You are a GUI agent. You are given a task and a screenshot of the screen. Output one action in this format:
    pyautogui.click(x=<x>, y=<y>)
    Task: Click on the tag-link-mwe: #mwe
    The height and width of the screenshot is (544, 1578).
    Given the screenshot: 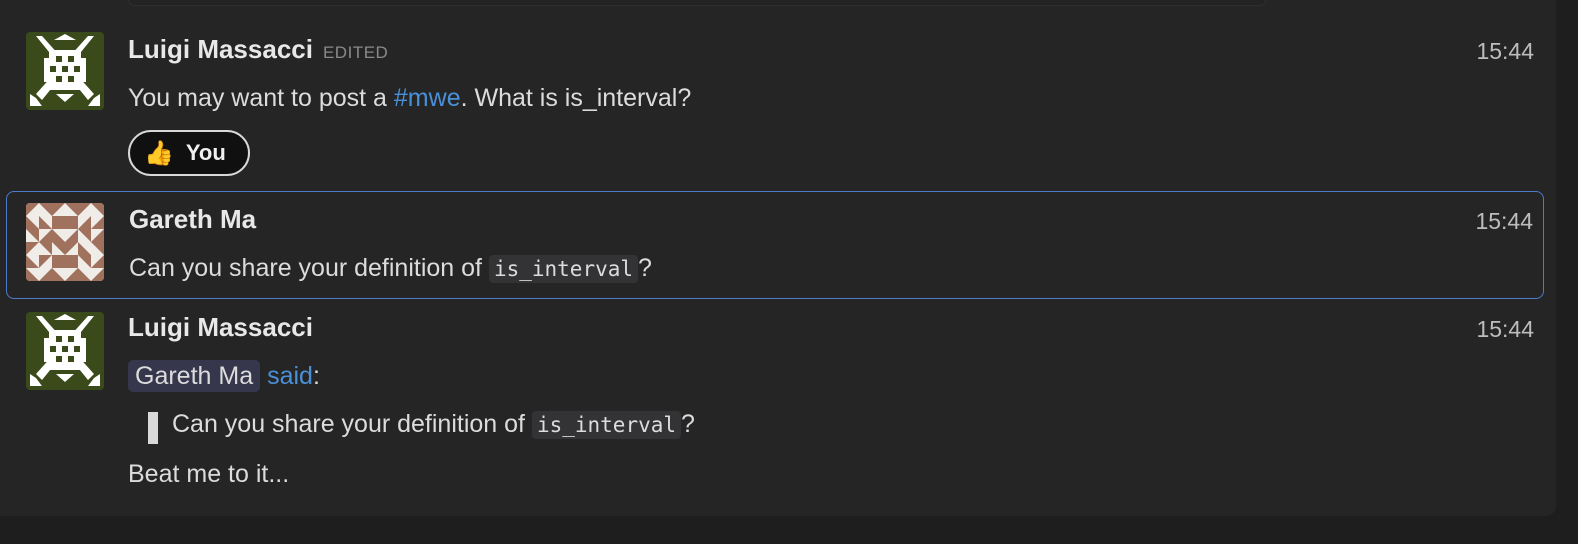 What is the action you would take?
    pyautogui.click(x=427, y=98)
    